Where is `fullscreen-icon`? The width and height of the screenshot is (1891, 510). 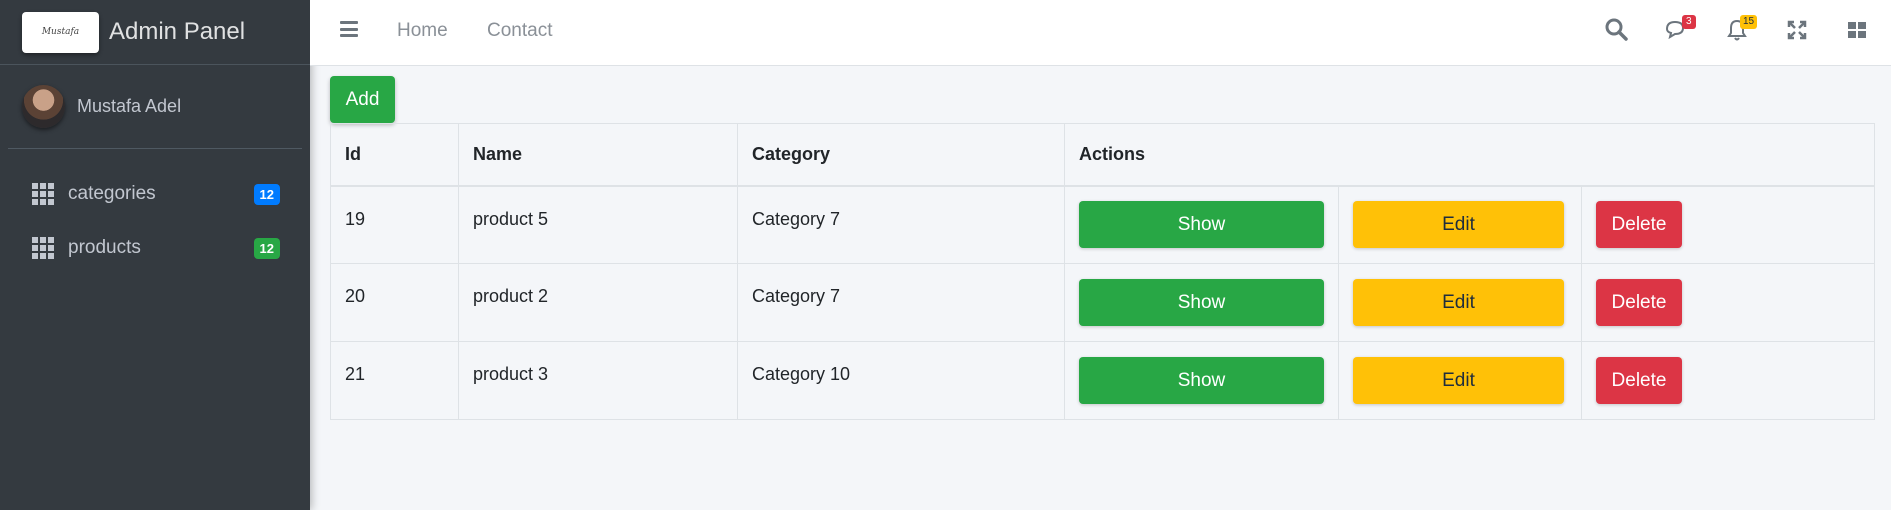
fullscreen-icon is located at coordinates (1797, 30).